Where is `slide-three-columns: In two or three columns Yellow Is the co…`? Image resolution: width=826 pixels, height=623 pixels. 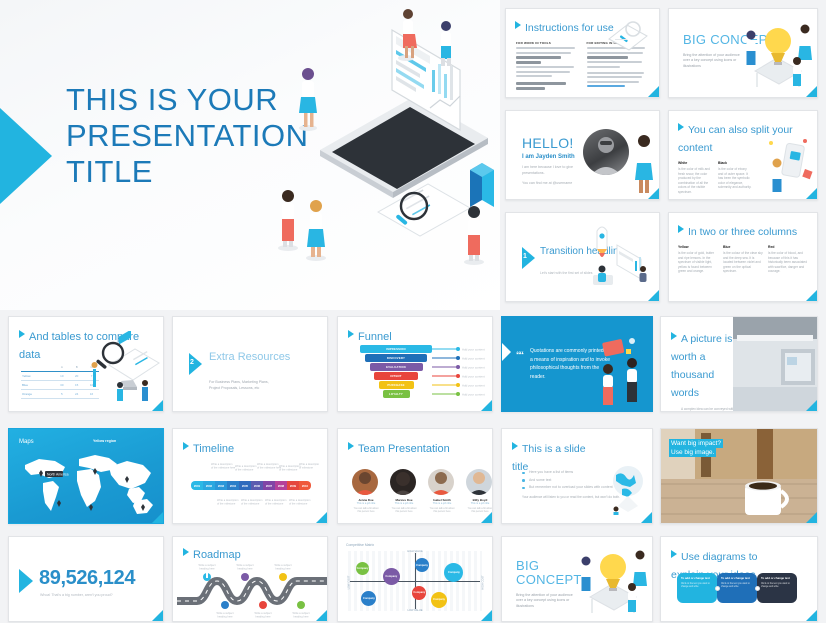
slide-three-columns: In two or three columns Yellow Is the co… is located at coordinates (743, 257).